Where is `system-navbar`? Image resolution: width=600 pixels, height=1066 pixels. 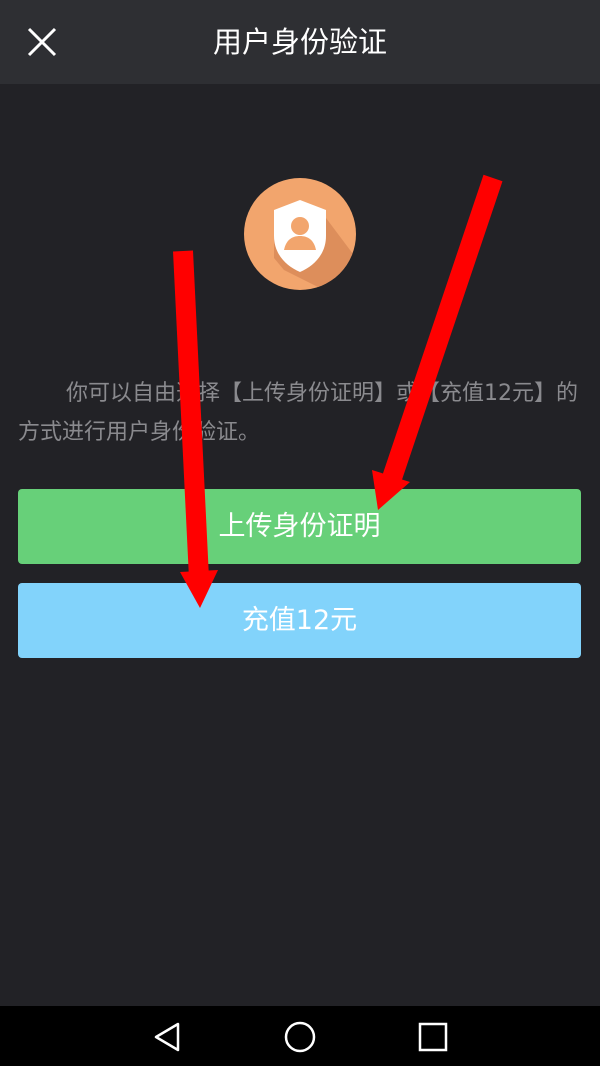 system-navbar is located at coordinates (300, 1036).